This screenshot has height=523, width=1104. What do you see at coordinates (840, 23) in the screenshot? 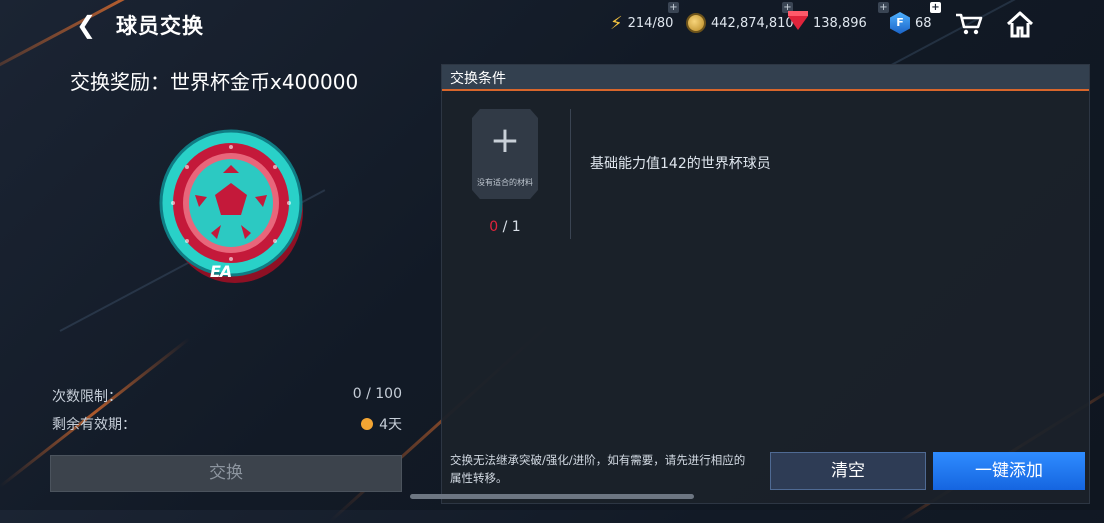
I see `gem-value: 138,896` at bounding box center [840, 23].